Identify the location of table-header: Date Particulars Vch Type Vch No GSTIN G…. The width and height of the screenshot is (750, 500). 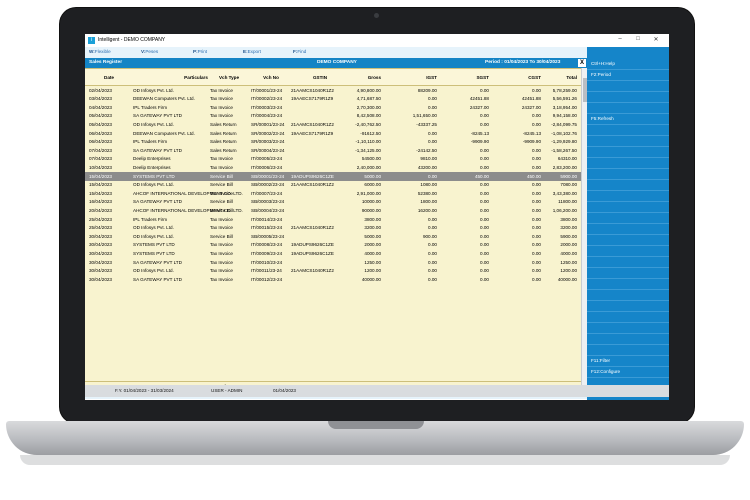
(333, 77).